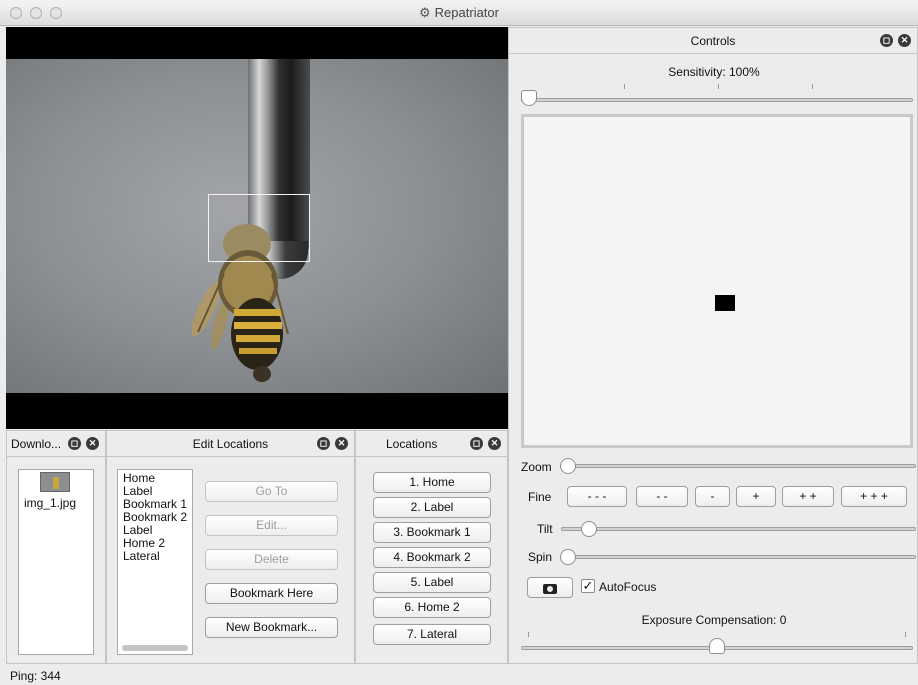 This screenshot has width=918, height=685. What do you see at coordinates (55, 482) in the screenshot?
I see `image-thumbnail-icon` at bounding box center [55, 482].